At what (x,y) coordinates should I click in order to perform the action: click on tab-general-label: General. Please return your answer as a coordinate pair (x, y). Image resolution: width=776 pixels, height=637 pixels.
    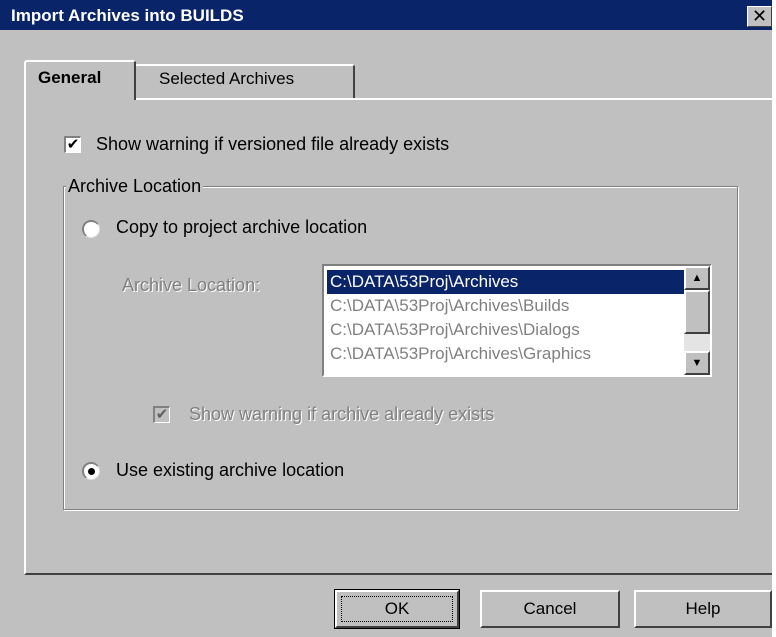
    Looking at the image, I should click on (70, 77).